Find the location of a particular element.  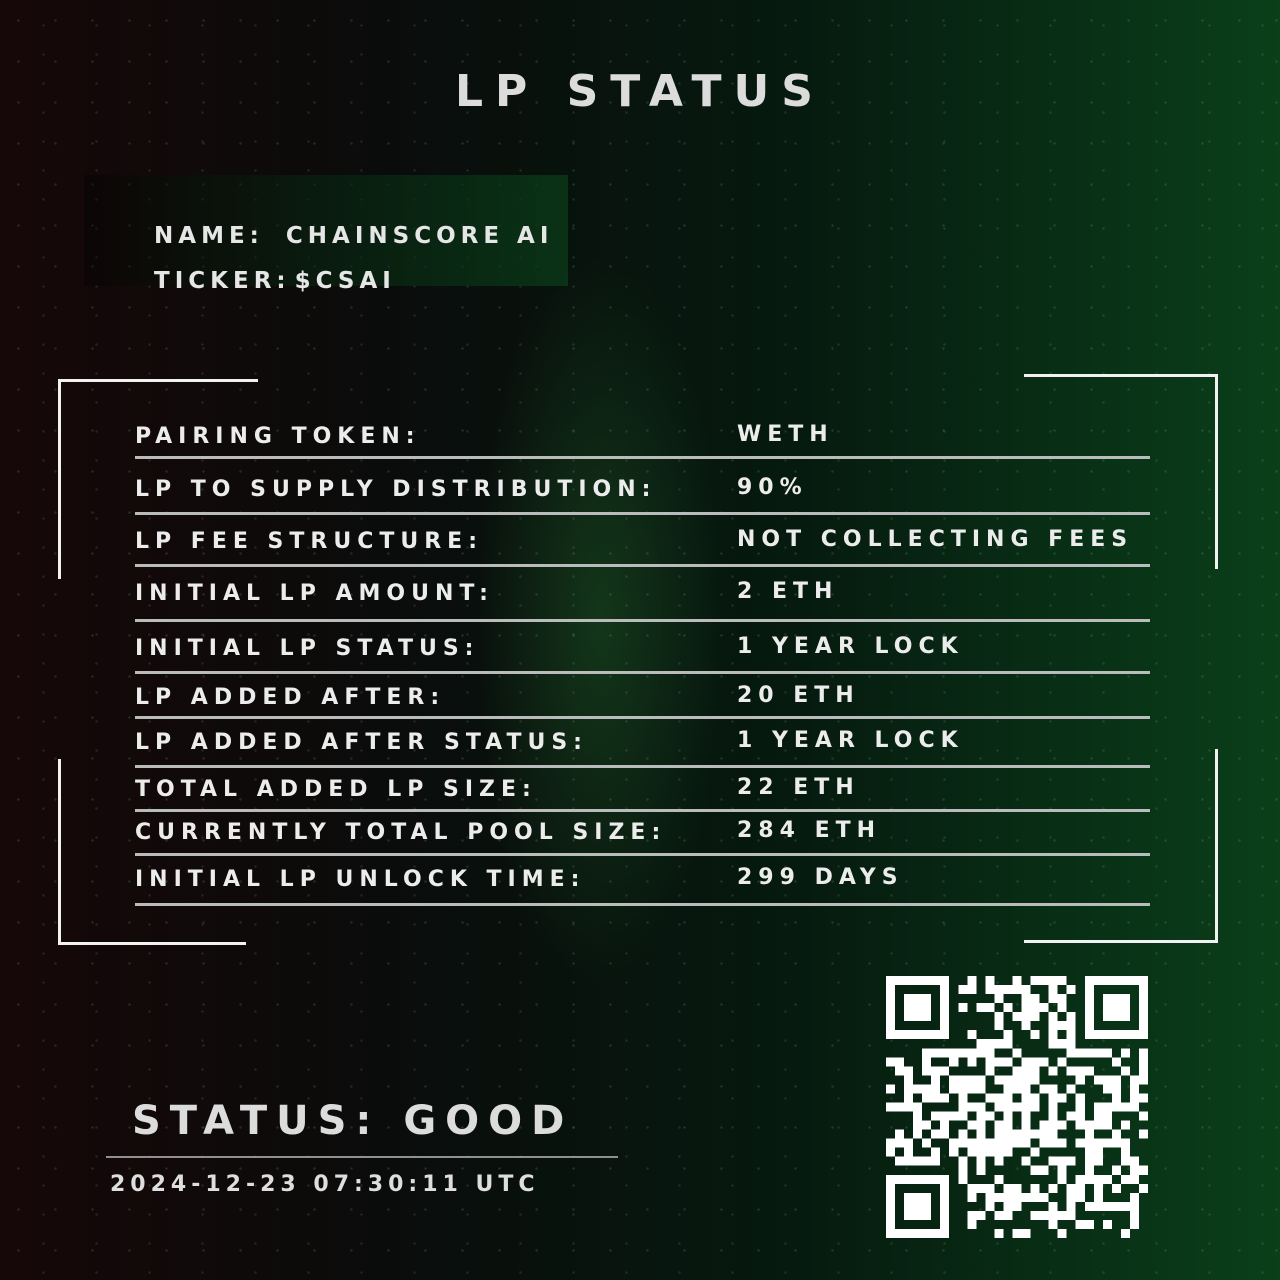

row-value: 284 ETH is located at coordinates (809, 830).